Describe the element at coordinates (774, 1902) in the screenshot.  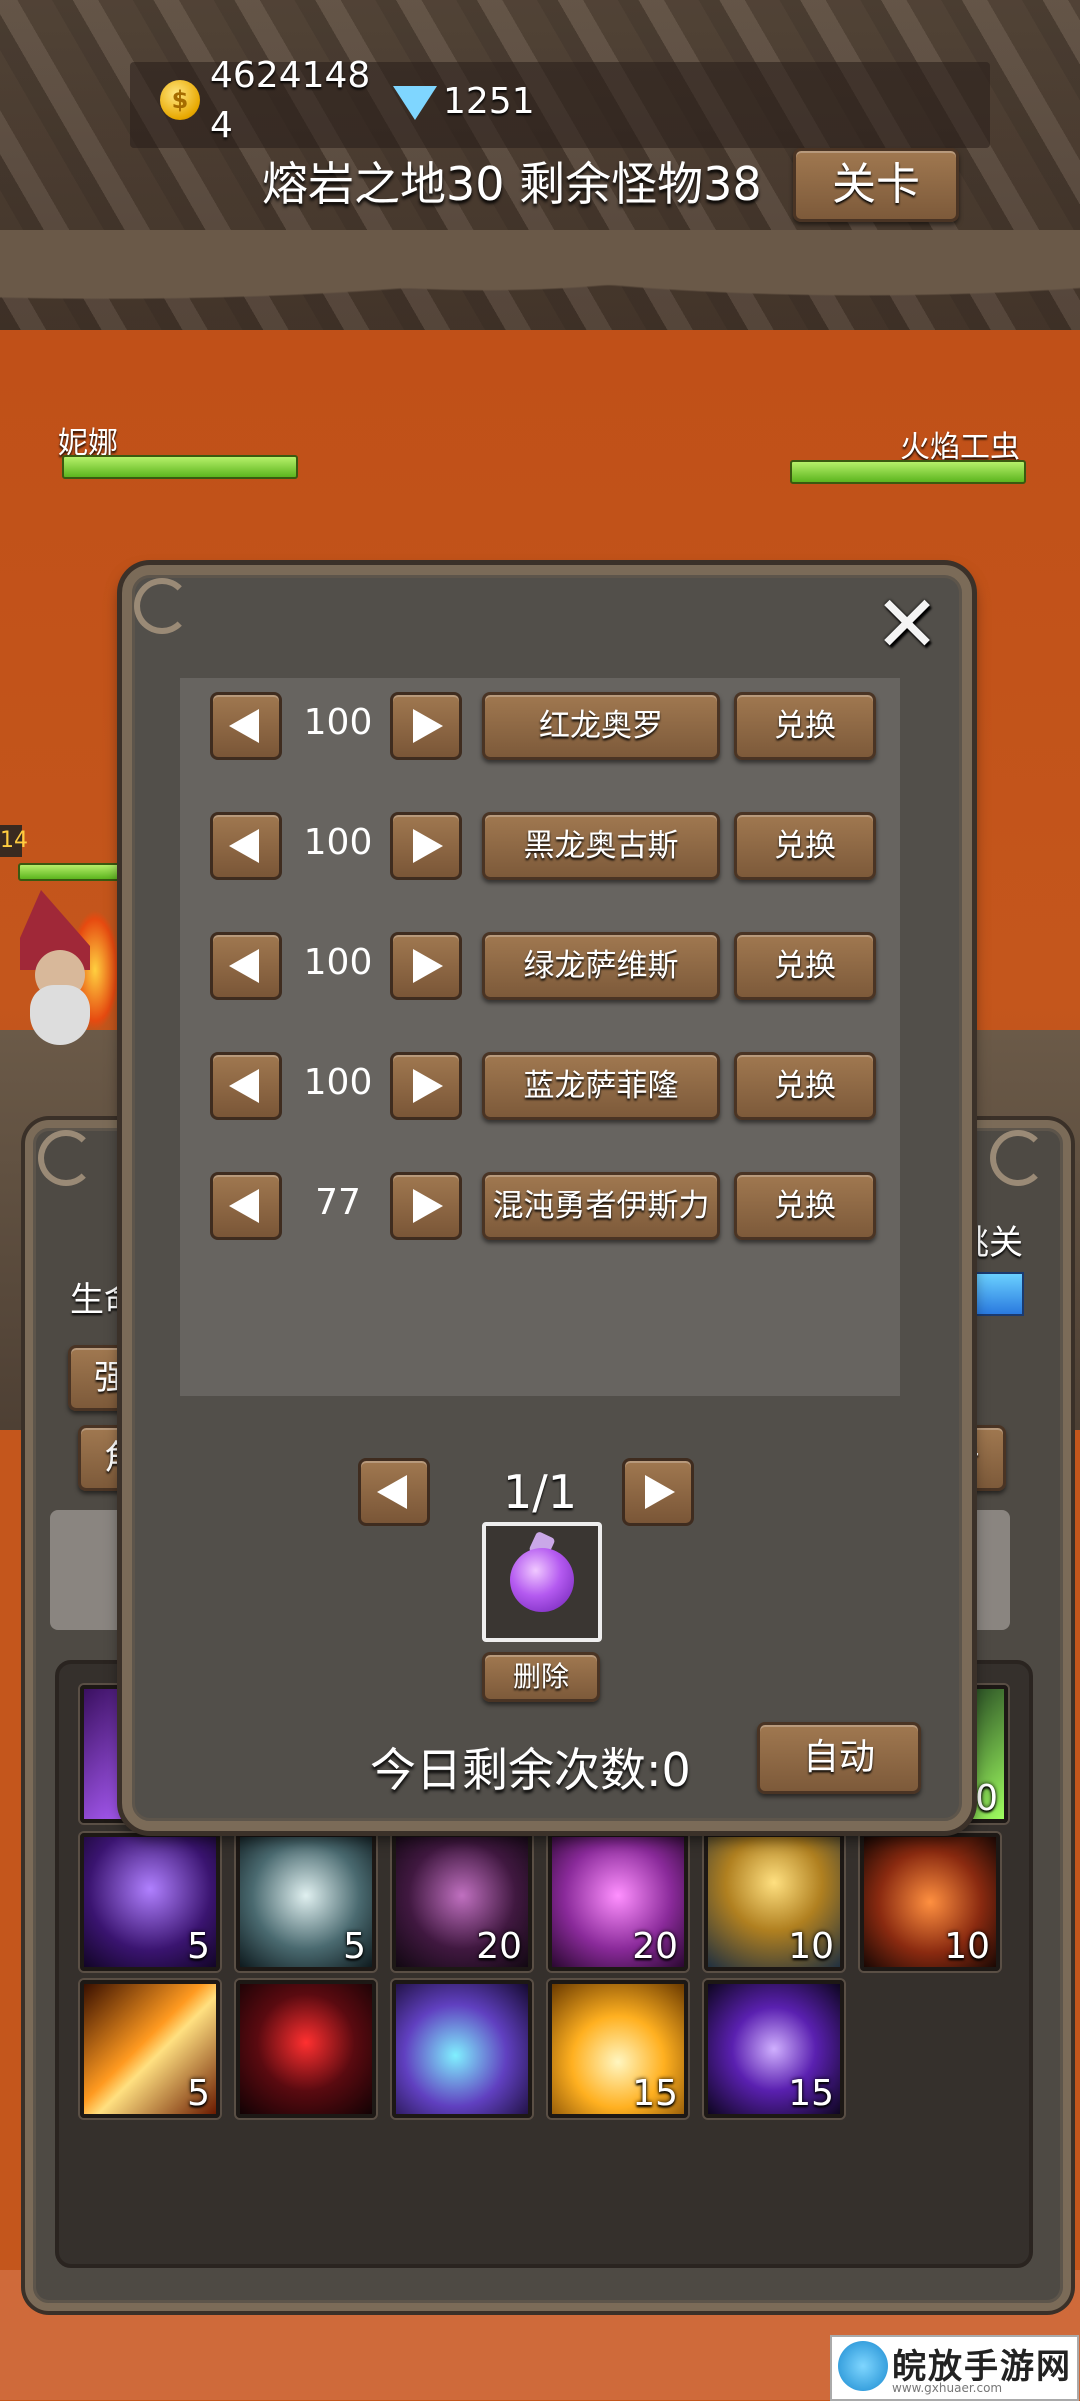
I see `golden-helm-skill-icon: 10` at that location.